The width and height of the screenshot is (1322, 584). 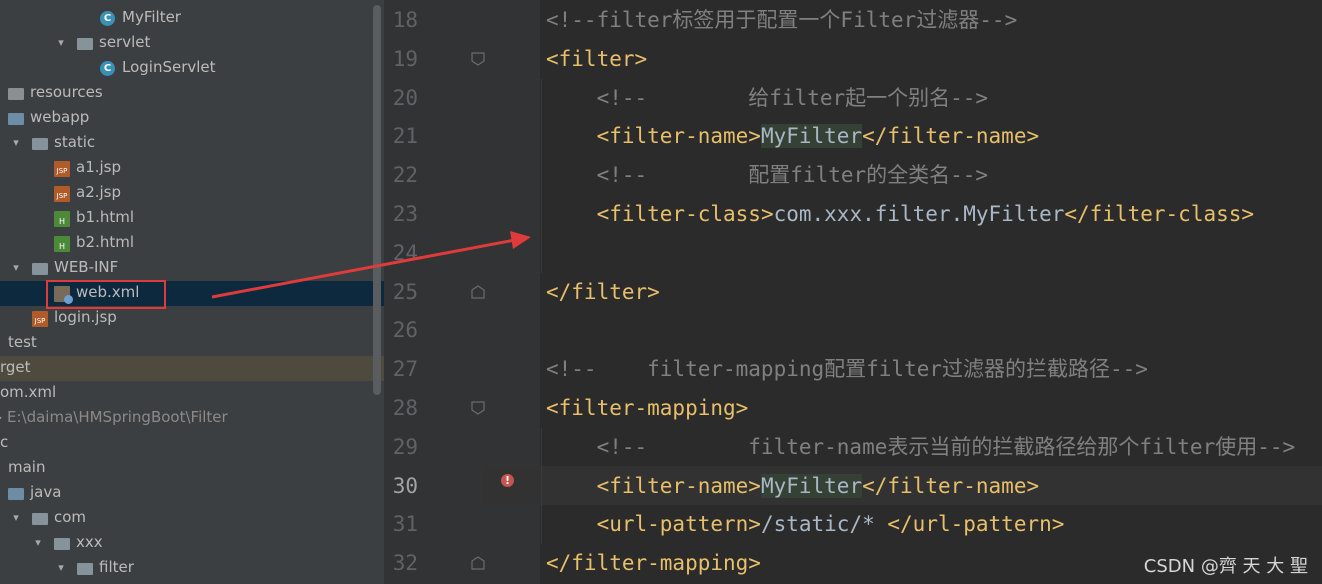 I want to click on html-file-icon: H, so click(x=62, y=244).